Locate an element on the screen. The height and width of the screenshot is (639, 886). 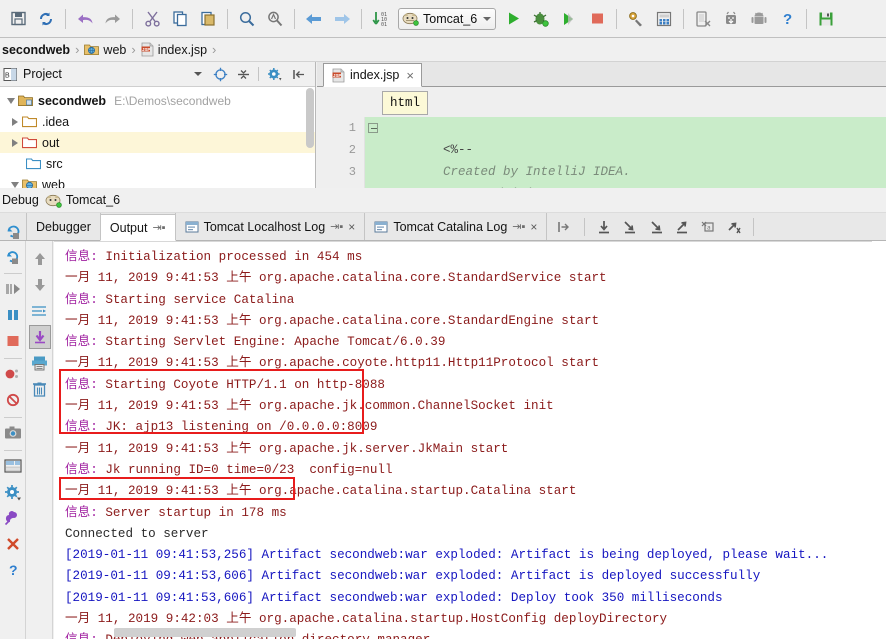
console-right-gutter is located at coordinates (879, 440).